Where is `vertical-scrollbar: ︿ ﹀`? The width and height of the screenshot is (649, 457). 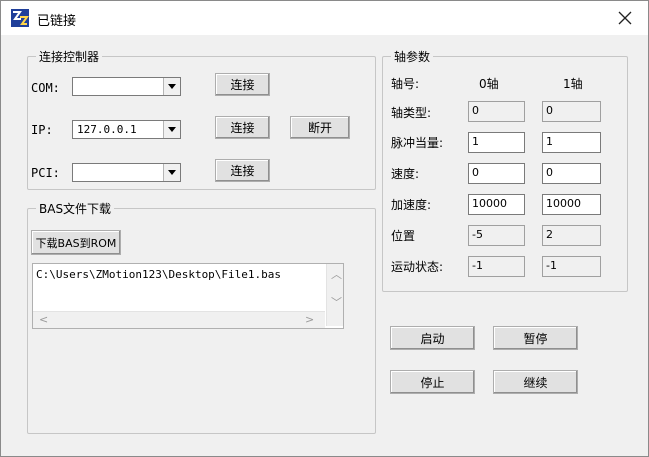 vertical-scrollbar: ︿ ﹀ is located at coordinates (334, 295).